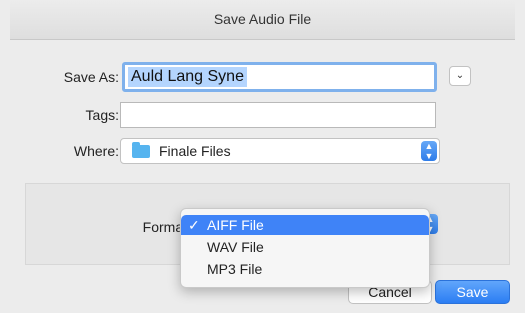  What do you see at coordinates (141, 150) in the screenshot?
I see `folder-icon` at bounding box center [141, 150].